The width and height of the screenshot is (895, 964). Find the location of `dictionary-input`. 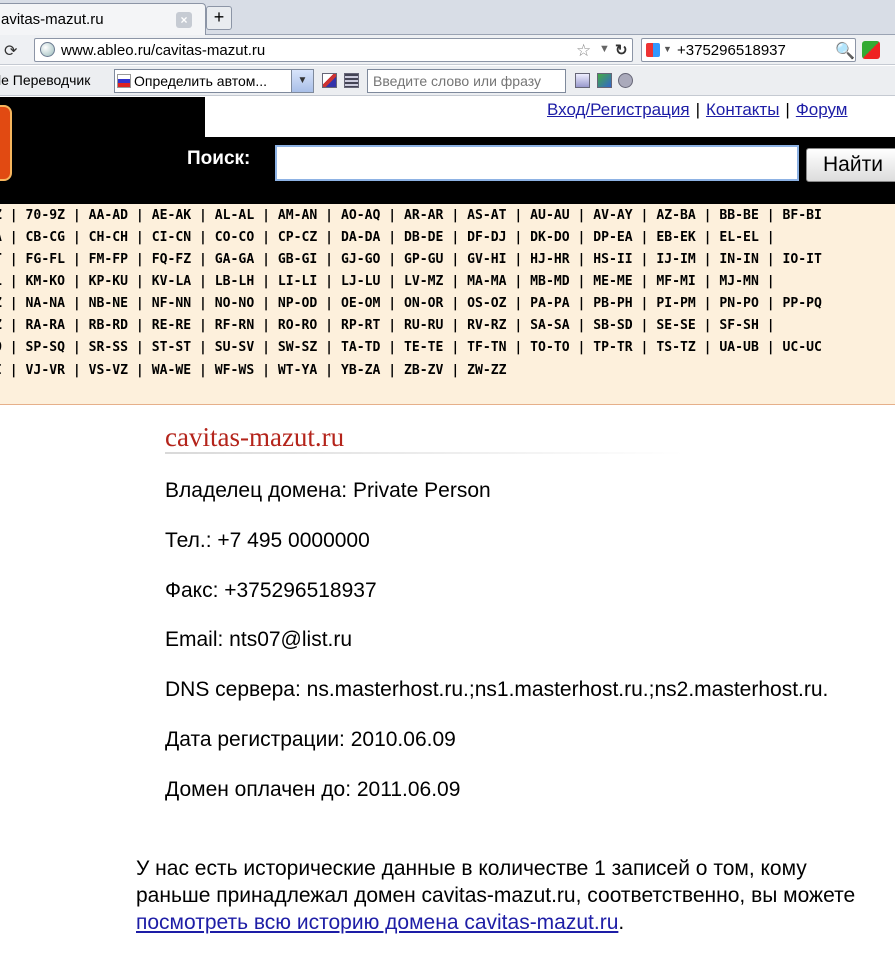

dictionary-input is located at coordinates (466, 81).